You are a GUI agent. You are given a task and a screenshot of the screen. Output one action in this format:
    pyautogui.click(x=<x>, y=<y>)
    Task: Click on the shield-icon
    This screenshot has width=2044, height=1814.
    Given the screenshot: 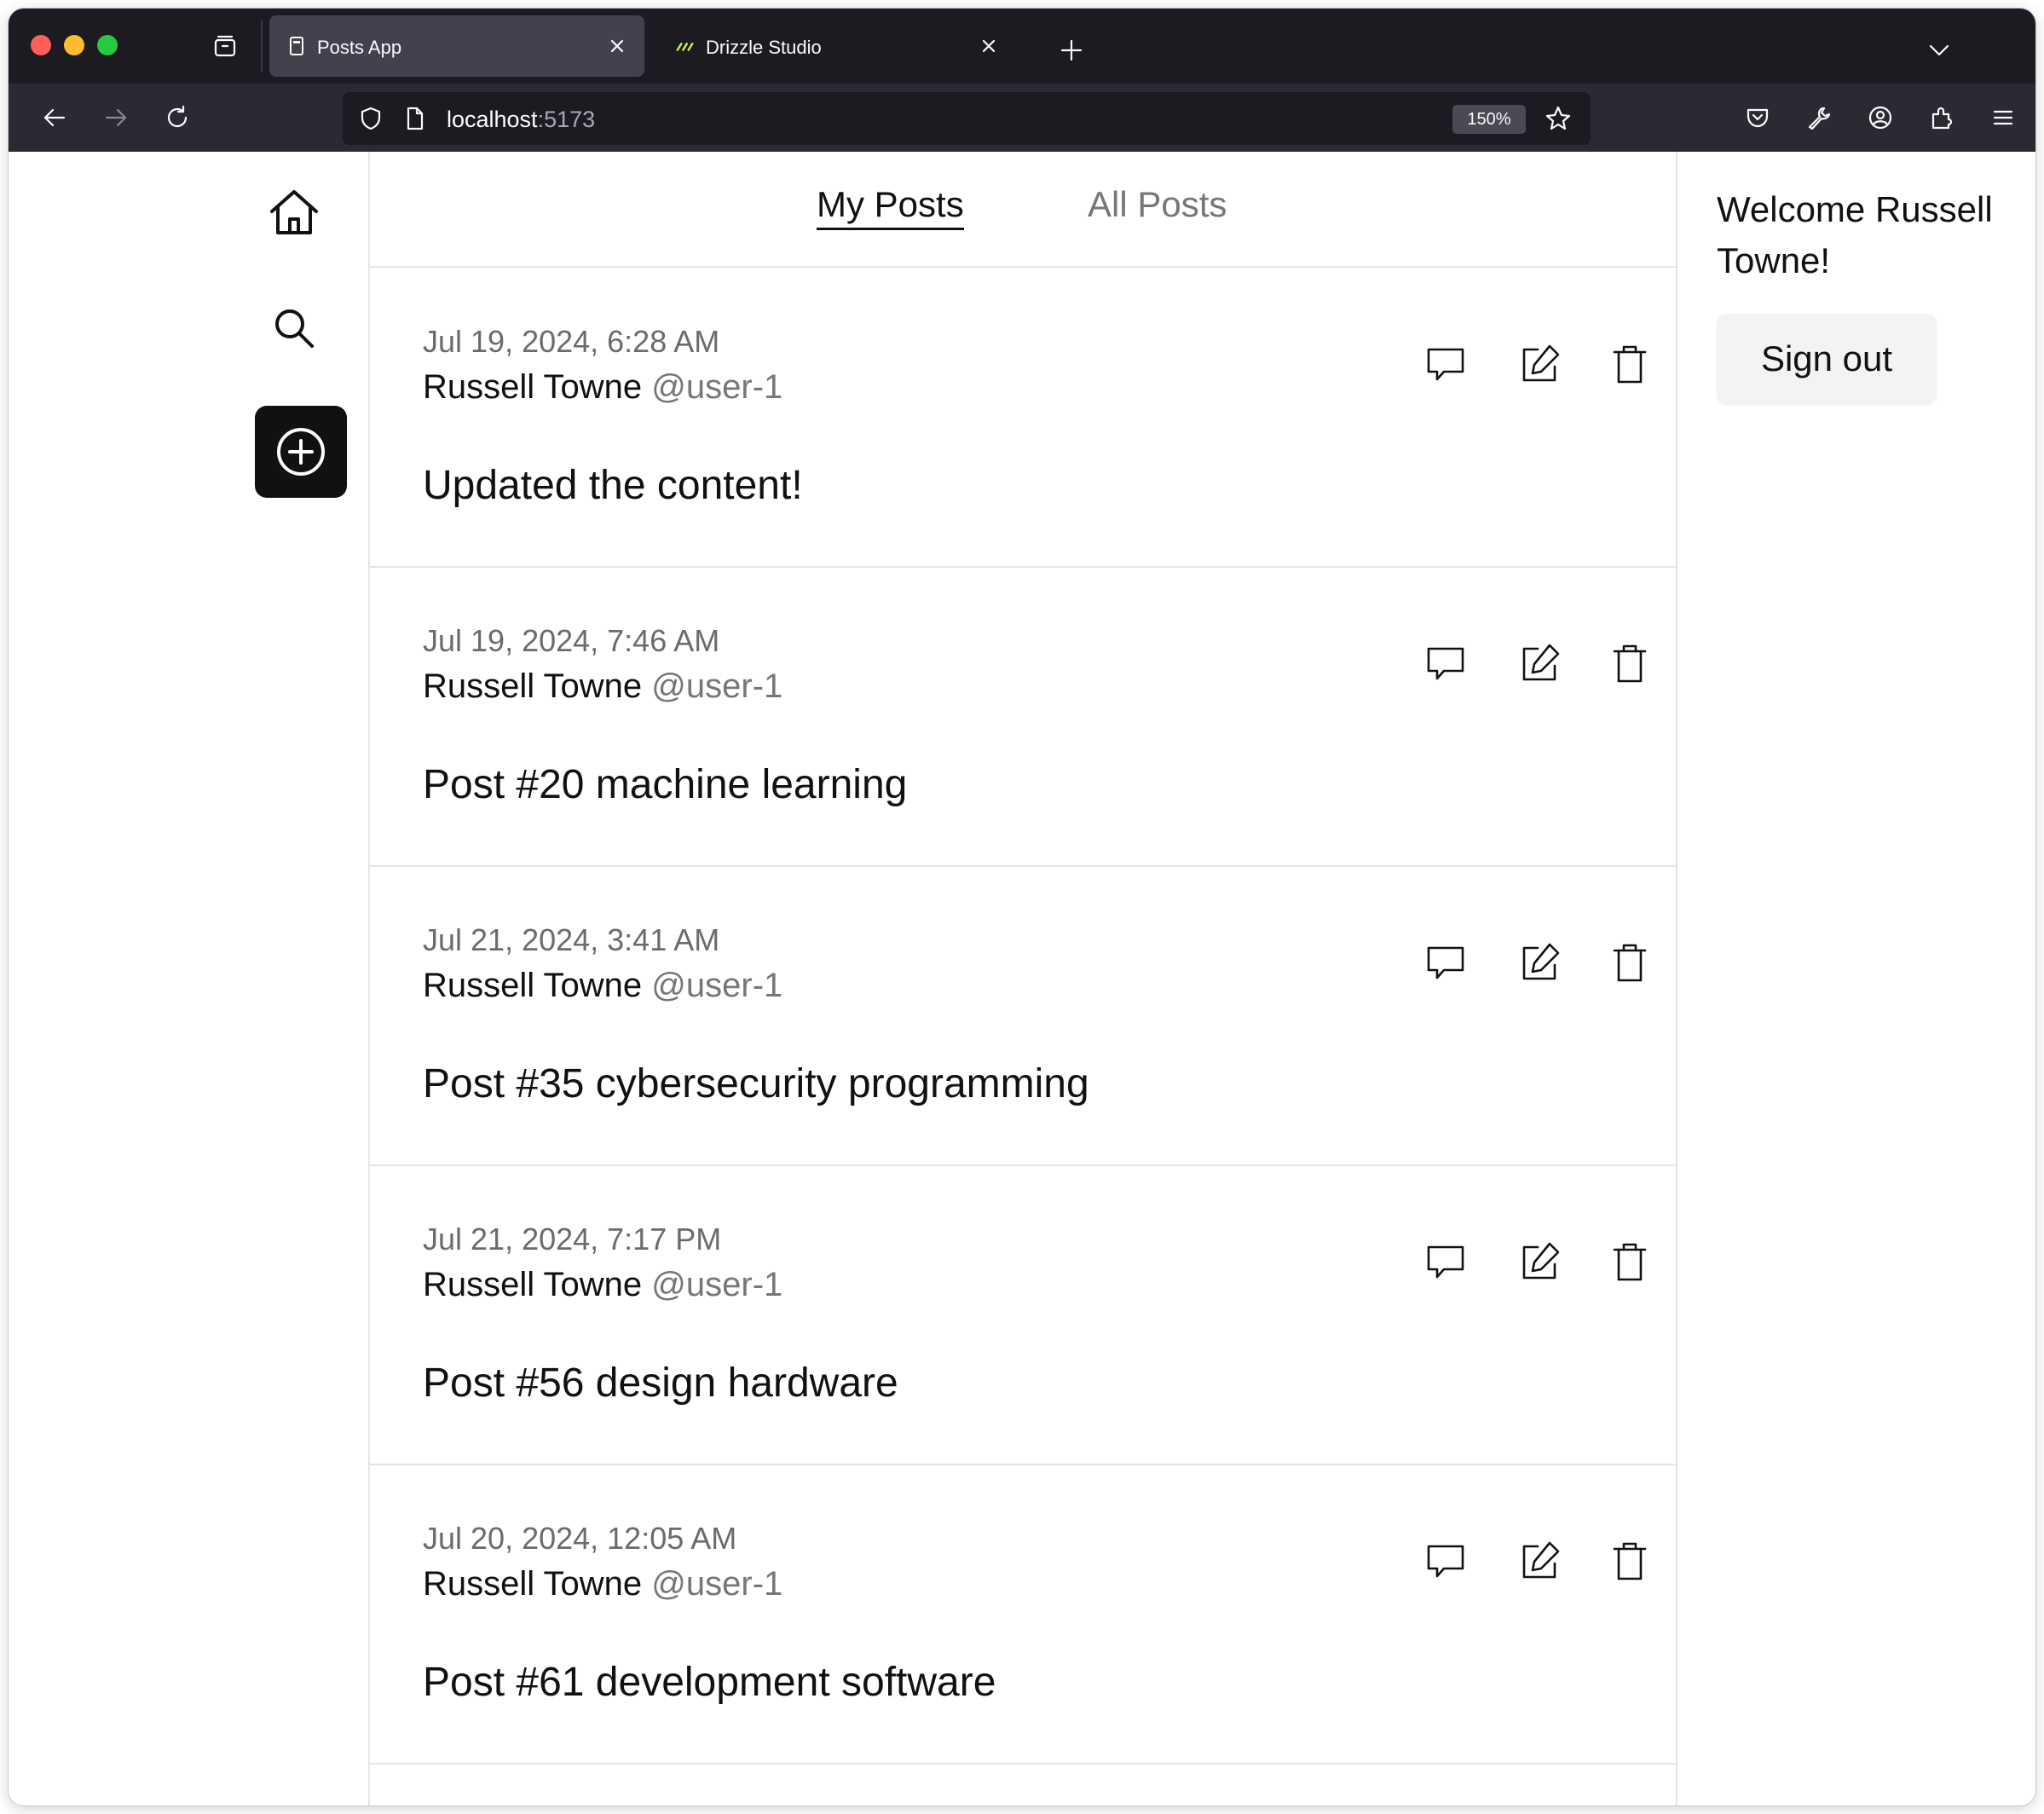 What is the action you would take?
    pyautogui.click(x=370, y=118)
    